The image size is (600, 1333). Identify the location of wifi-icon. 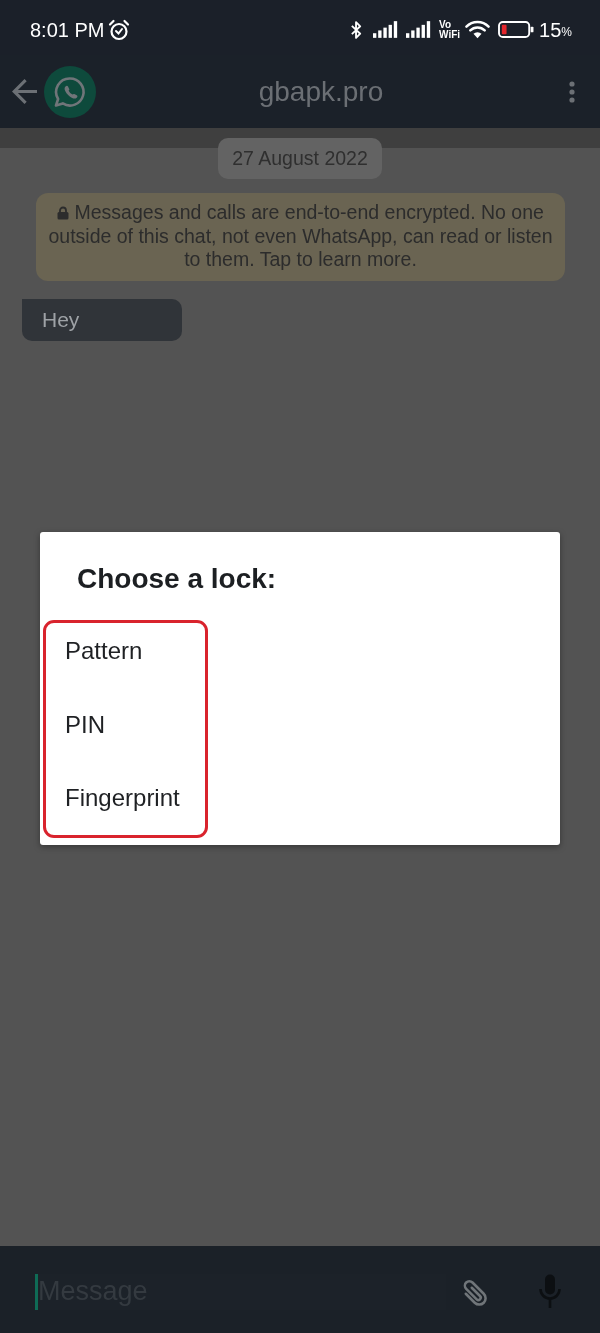
(478, 29).